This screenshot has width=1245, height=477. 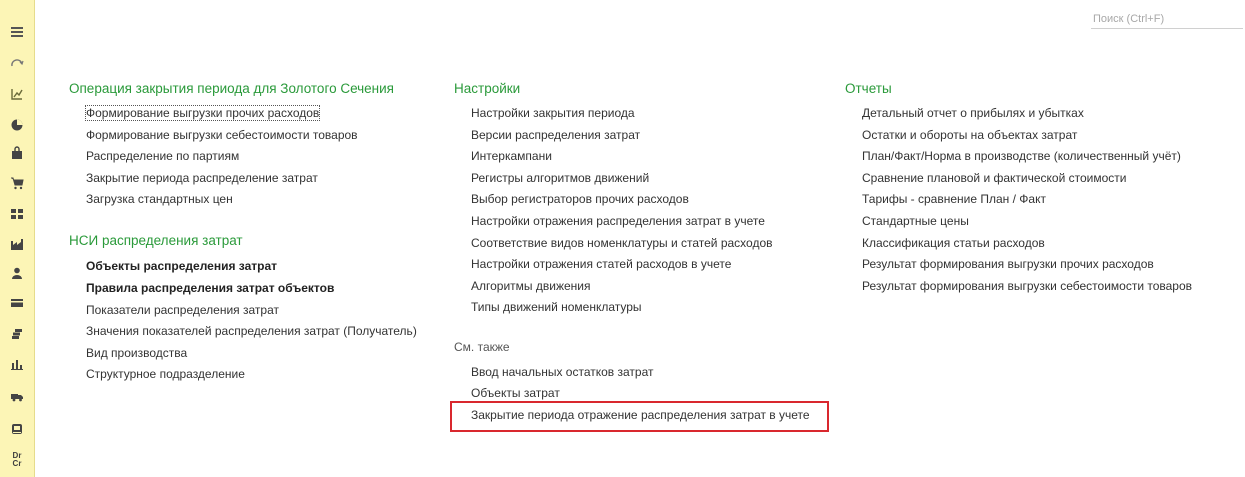 I want to click on link-expense-export: Формирование выгрузки прочих расходов, so click(x=202, y=113).